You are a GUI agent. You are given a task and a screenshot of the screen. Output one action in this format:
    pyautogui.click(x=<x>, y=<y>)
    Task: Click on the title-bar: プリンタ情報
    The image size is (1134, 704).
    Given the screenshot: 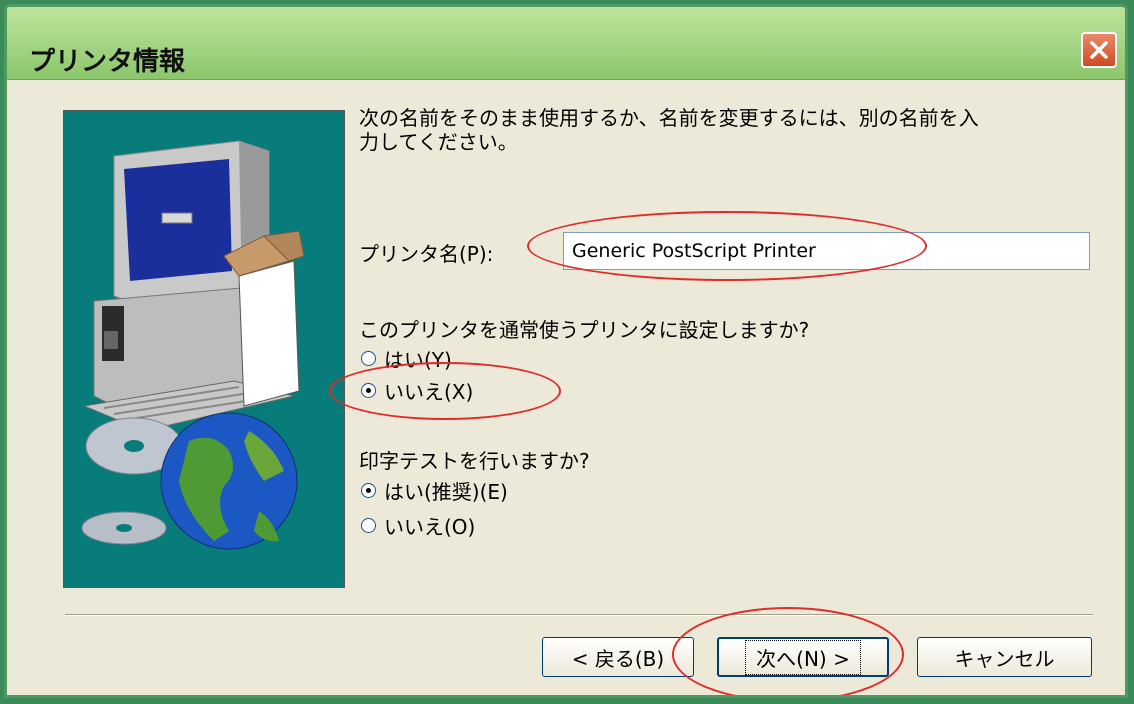 What is the action you would take?
    pyautogui.click(x=566, y=43)
    